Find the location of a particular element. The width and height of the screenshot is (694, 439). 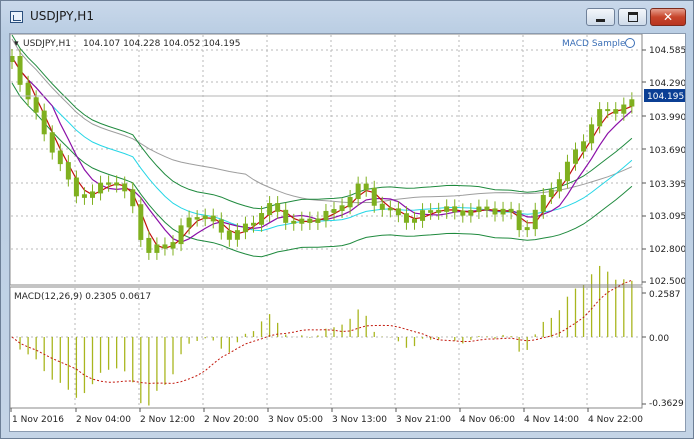

restore-icon is located at coordinates (632, 17).